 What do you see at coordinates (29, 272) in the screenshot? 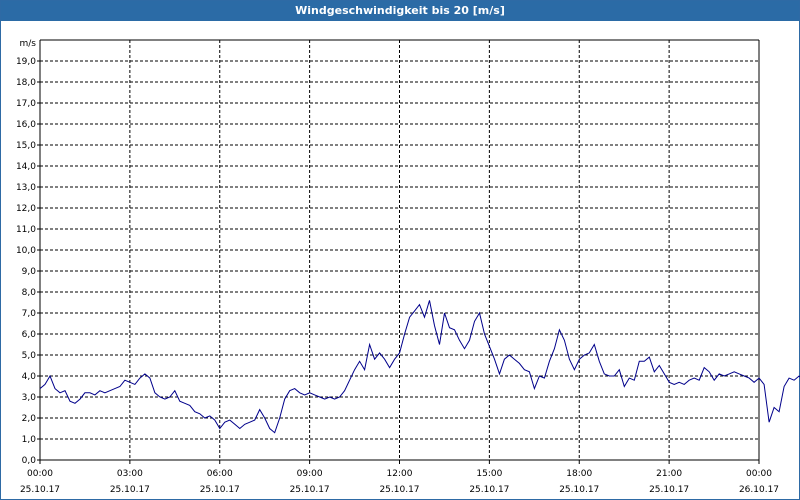
I see `y-tick-label: 9,0` at bounding box center [29, 272].